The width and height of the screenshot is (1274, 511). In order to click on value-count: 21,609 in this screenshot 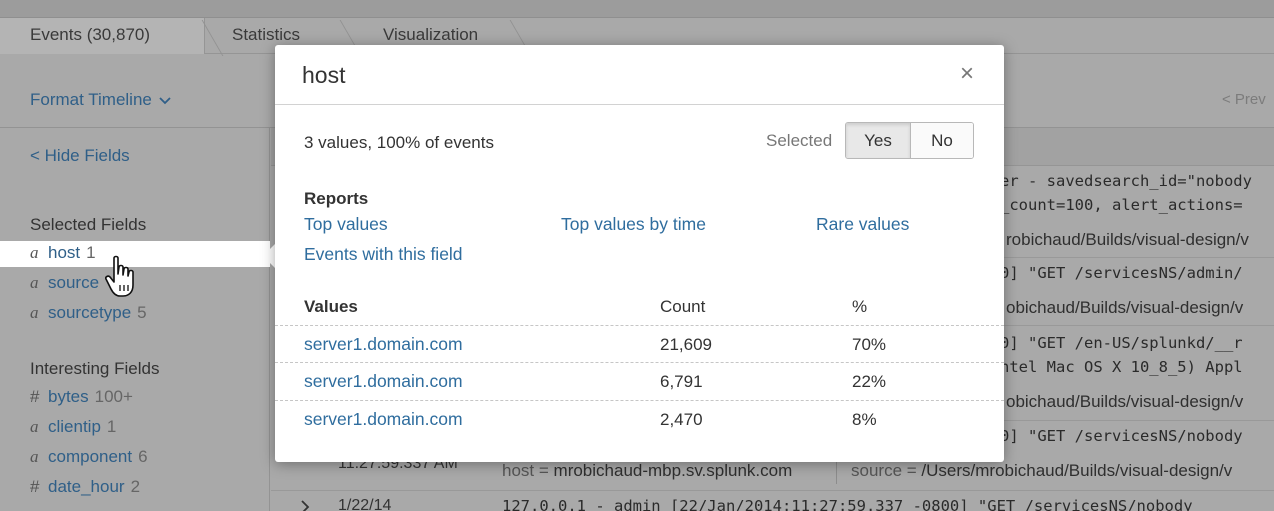, I will do `click(686, 344)`.